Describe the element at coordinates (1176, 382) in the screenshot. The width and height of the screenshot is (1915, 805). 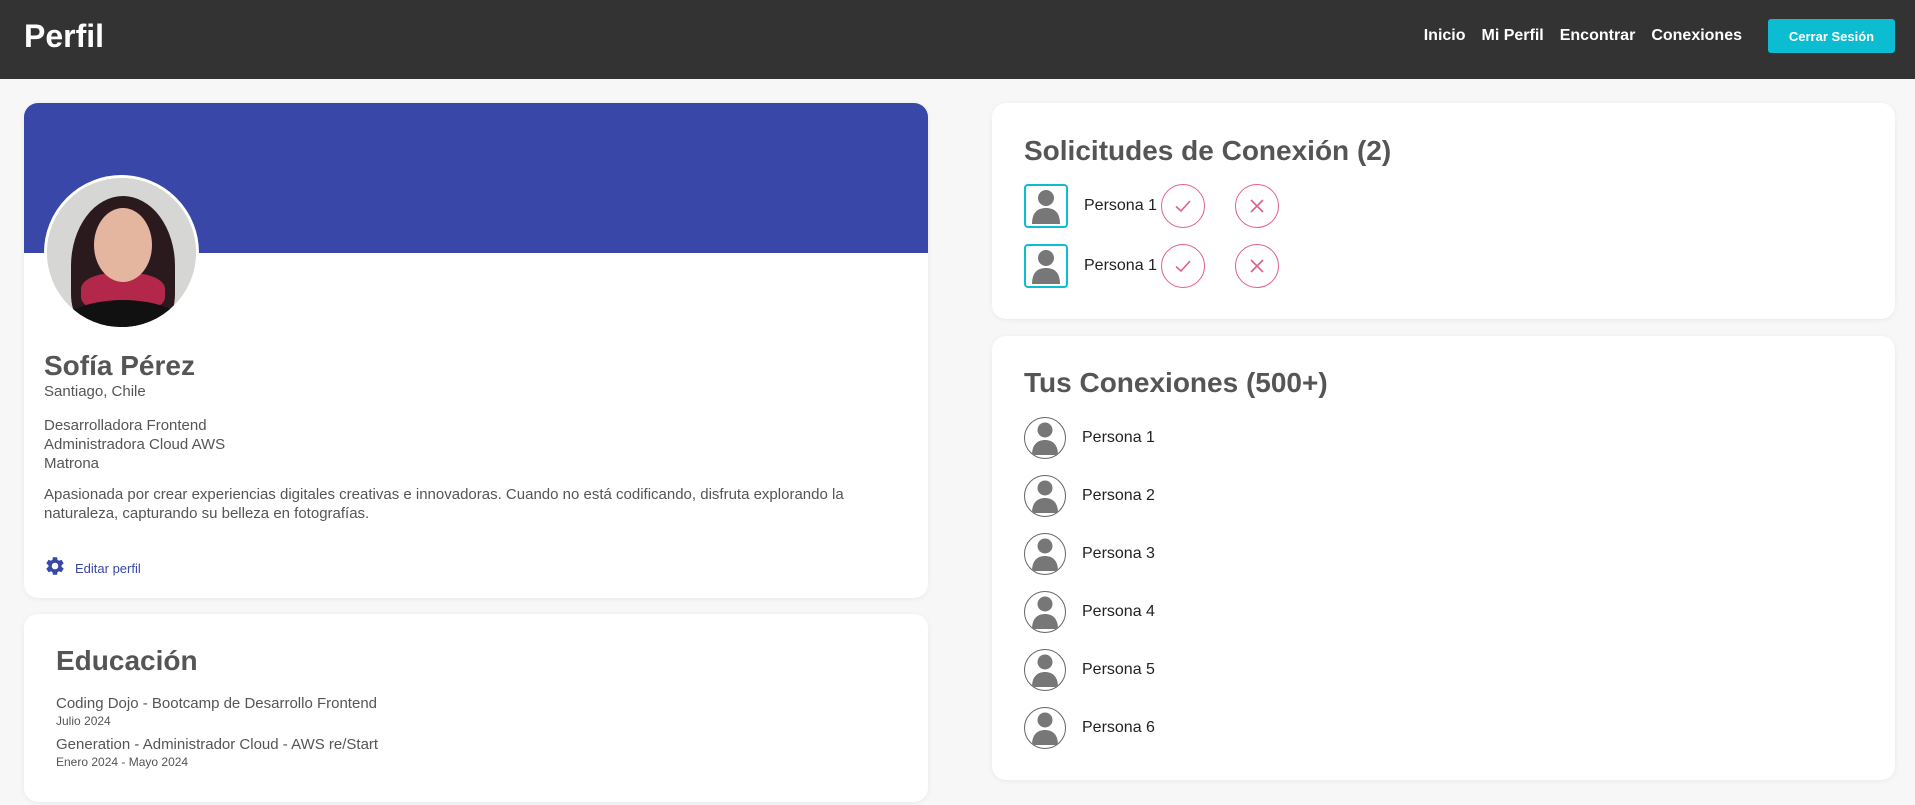
I see `connections-title: Tus Conexiones (500+)` at that location.